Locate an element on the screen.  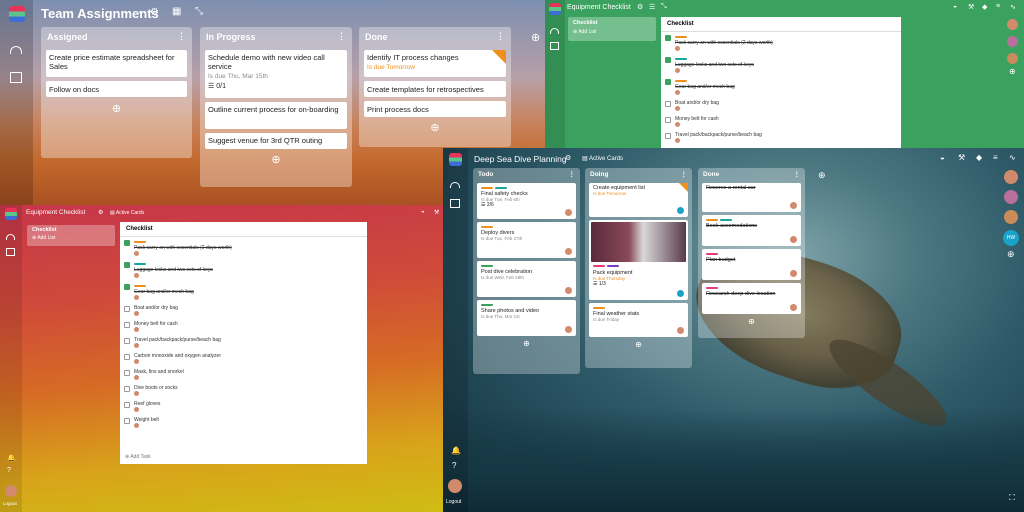
card: Outline current process for on-boarding is located at coordinates (276, 115).